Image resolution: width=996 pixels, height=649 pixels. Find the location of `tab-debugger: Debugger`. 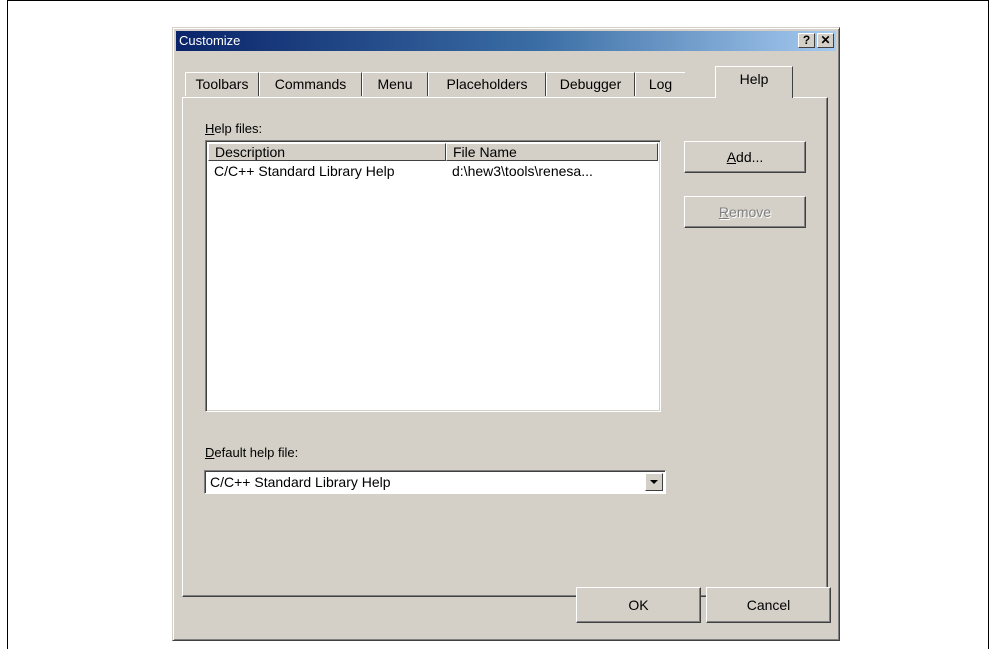

tab-debugger: Debugger is located at coordinates (590, 84).